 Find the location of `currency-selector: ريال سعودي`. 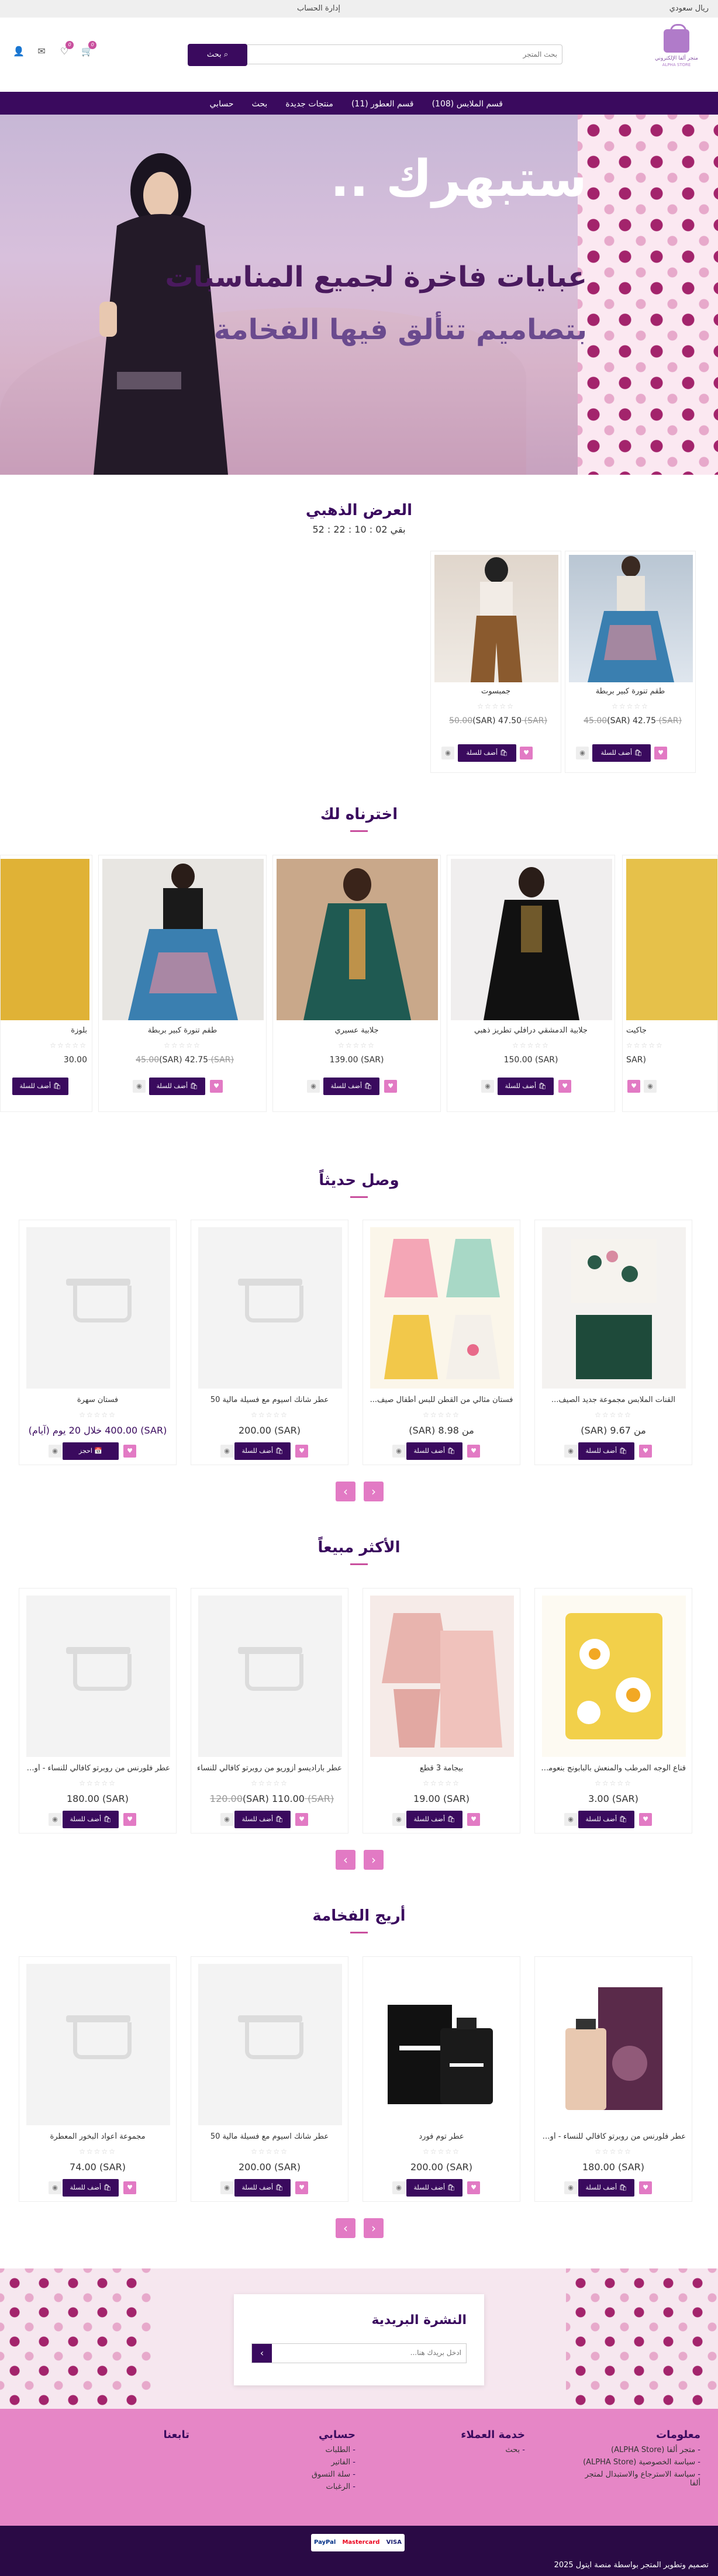

currency-selector: ريال سعودي is located at coordinates (689, 8).